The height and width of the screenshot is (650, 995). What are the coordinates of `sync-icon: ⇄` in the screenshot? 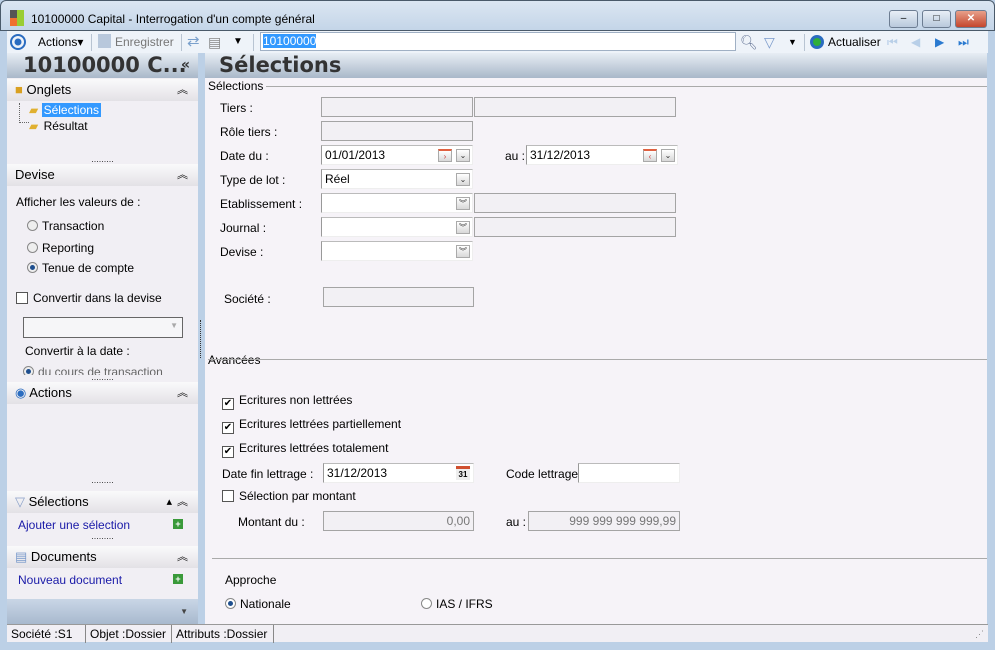 It's located at (193, 42).